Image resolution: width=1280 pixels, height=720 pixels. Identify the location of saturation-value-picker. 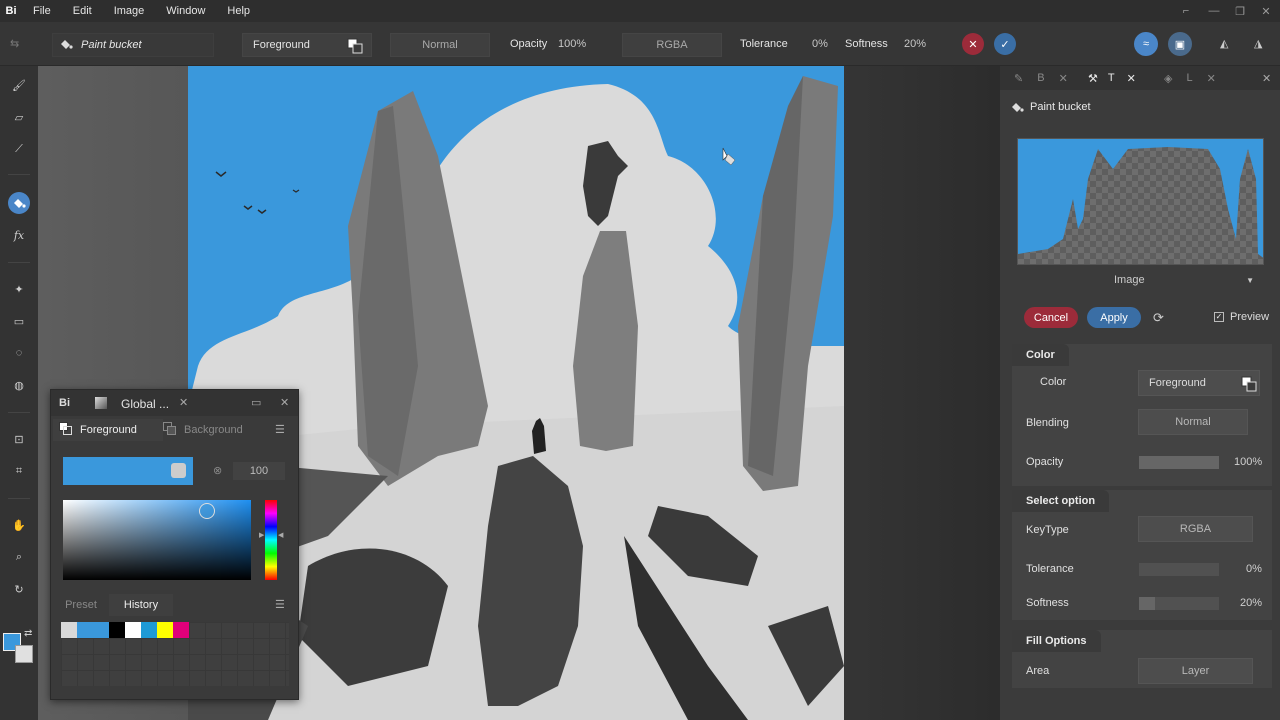
(157, 540).